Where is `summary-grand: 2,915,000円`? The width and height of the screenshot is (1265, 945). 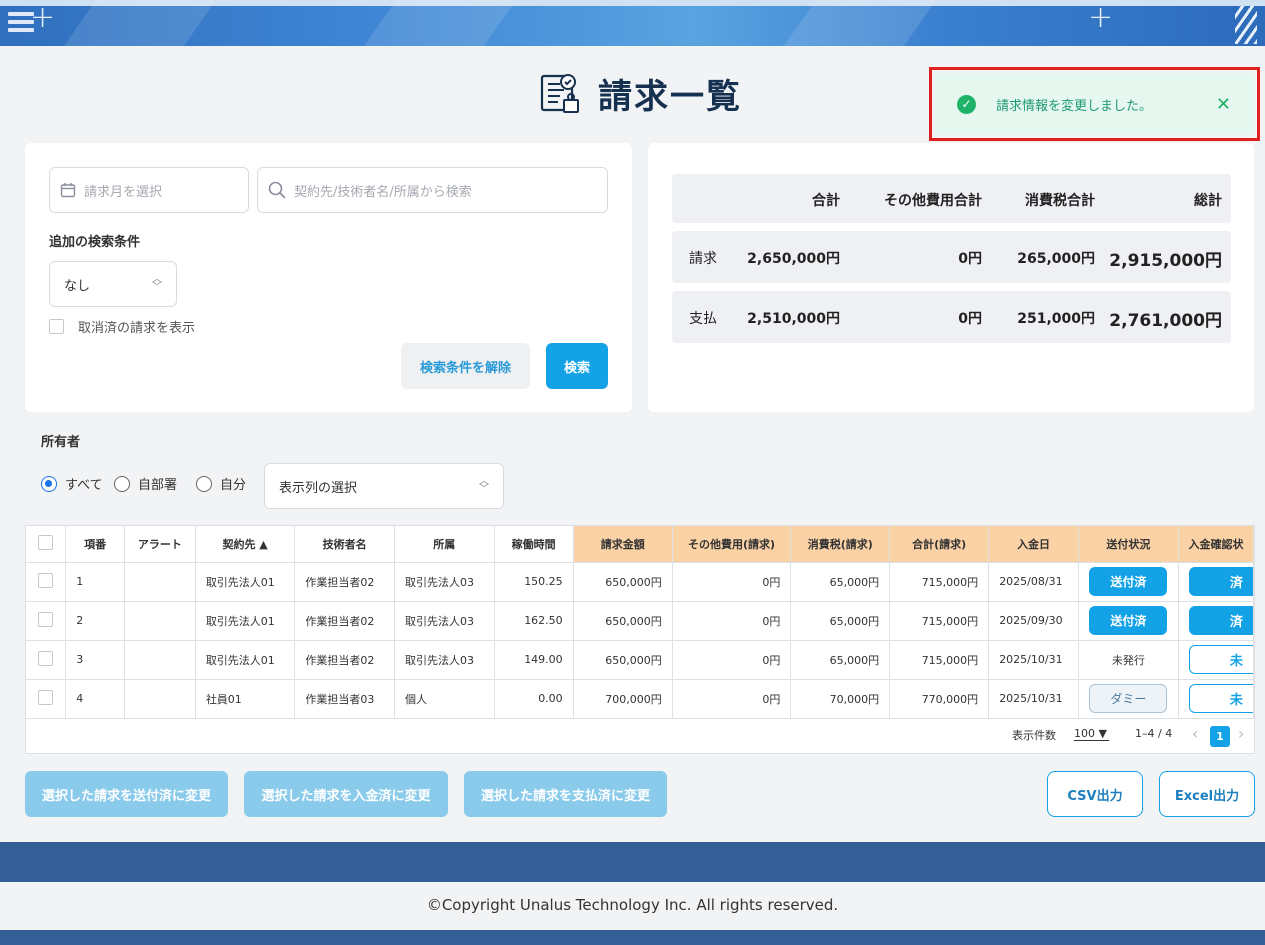 summary-grand: 2,915,000円 is located at coordinates (1165, 261).